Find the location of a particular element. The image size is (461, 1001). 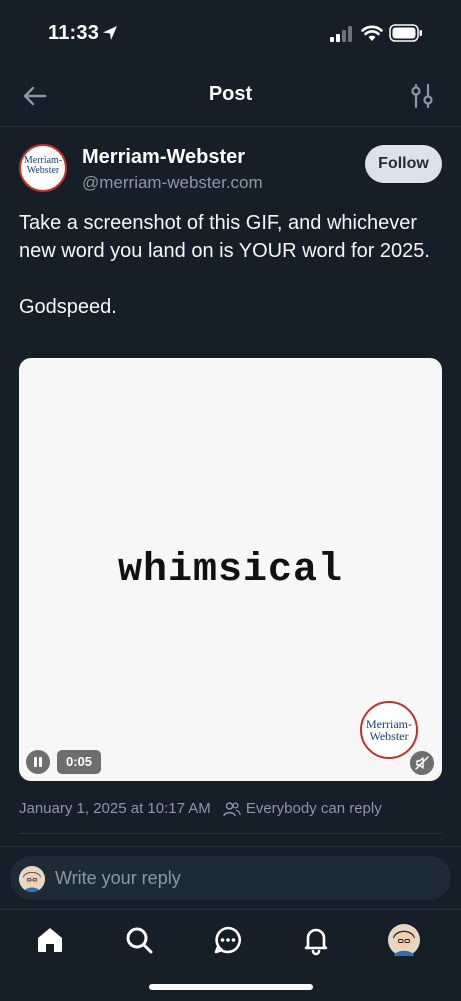

home-indicator is located at coordinates (231, 987).